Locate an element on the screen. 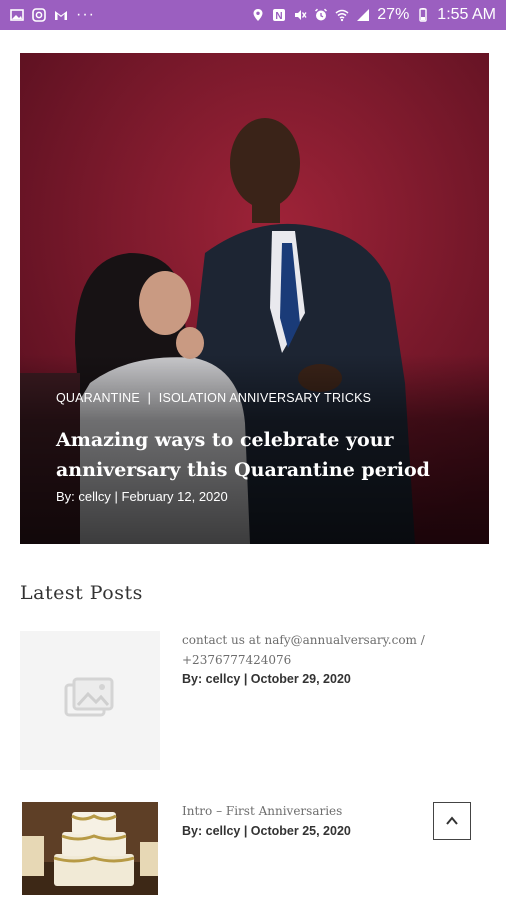 This screenshot has width=506, height=900. post-meta: By: cellcy | October 29, 2020 is located at coordinates (266, 679).